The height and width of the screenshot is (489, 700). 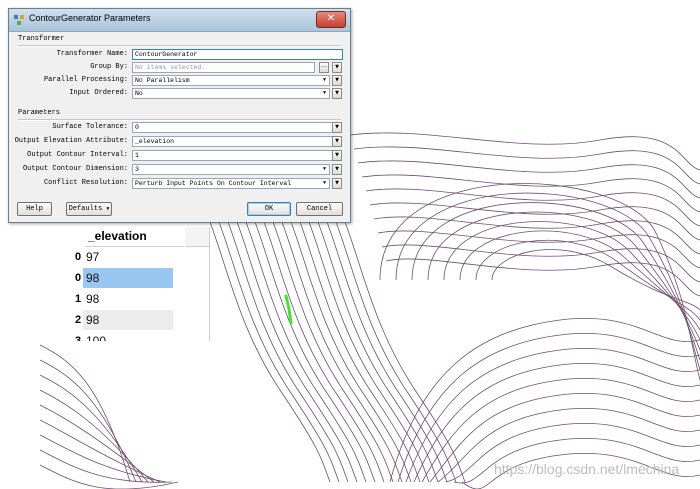 What do you see at coordinates (128, 257) in the screenshot?
I see `elevation-cell: 97` at bounding box center [128, 257].